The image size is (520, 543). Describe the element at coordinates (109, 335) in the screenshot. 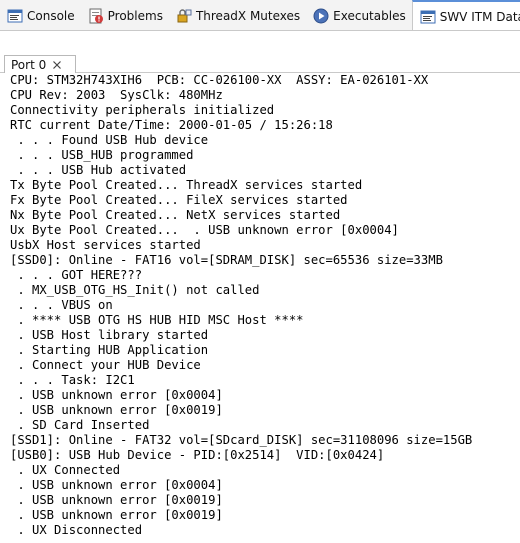

I see `console-line: . USB Host library started` at that location.